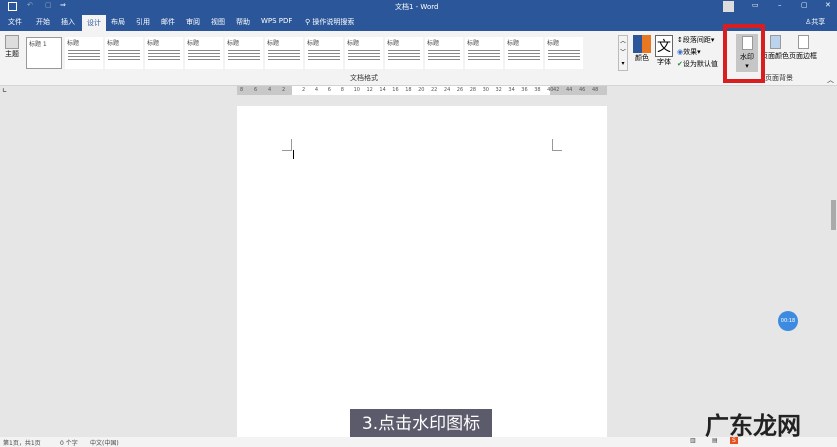  What do you see at coordinates (569, 90) in the screenshot?
I see `ruler-tick-label: 44` at bounding box center [569, 90].